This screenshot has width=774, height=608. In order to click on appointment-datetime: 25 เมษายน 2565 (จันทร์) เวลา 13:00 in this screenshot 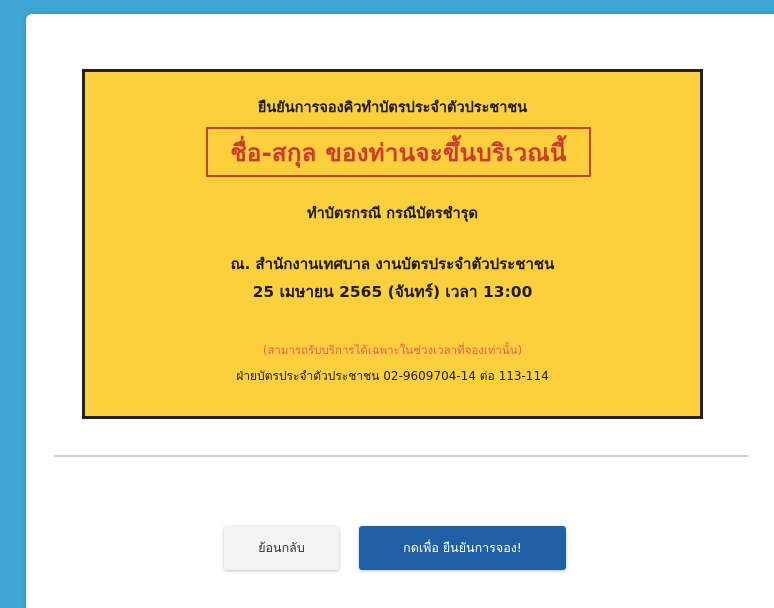, I will do `click(392, 292)`.